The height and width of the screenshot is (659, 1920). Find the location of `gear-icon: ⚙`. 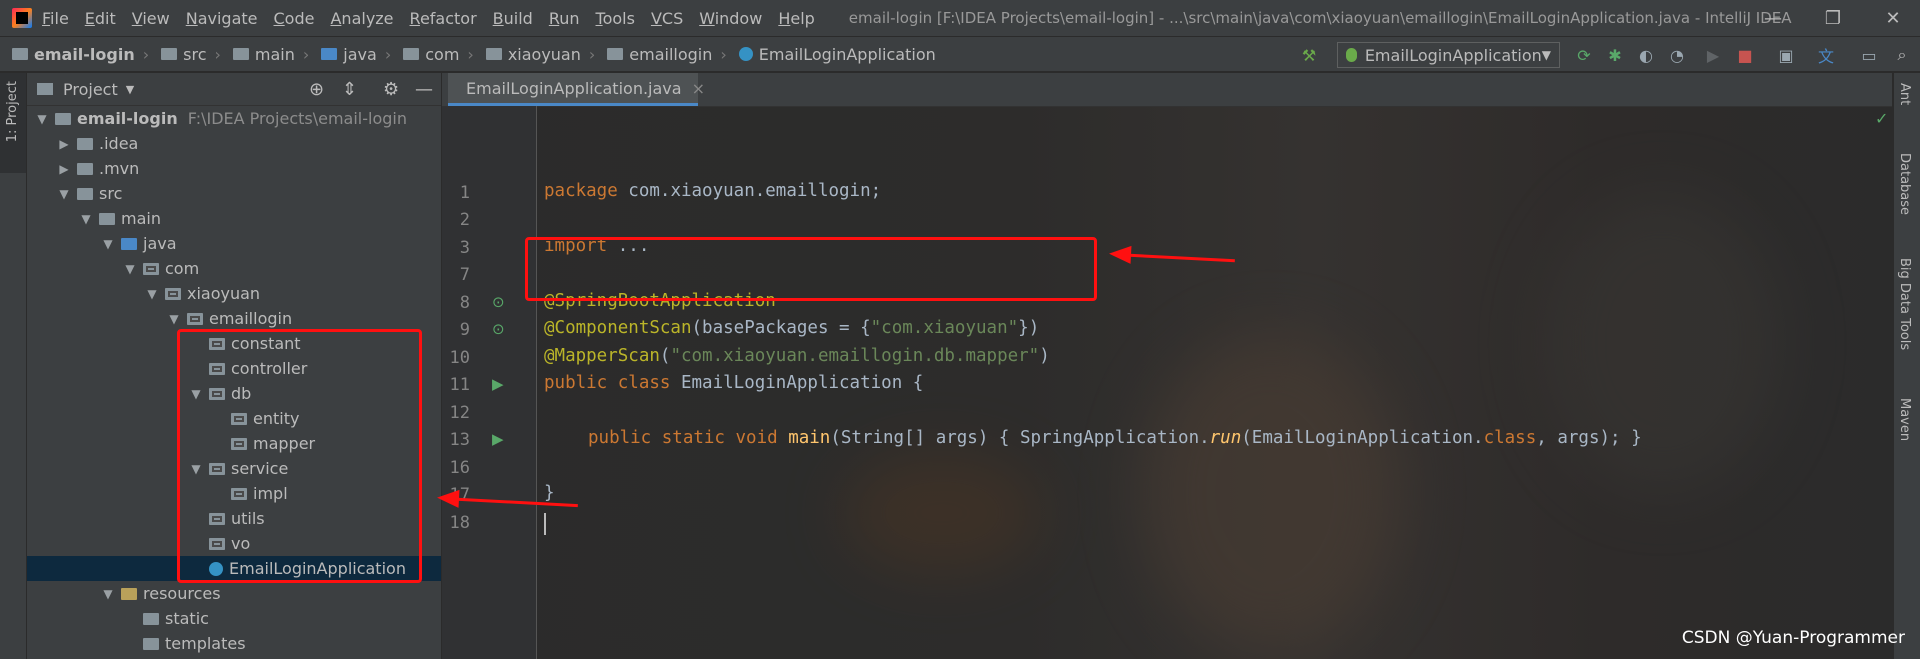

gear-icon: ⚙ is located at coordinates (391, 89).